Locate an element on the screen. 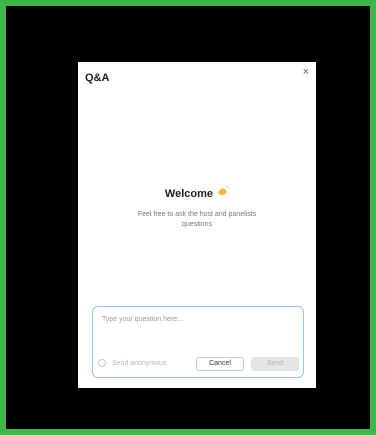  anonymous-label: Send anonymous is located at coordinates (139, 363).